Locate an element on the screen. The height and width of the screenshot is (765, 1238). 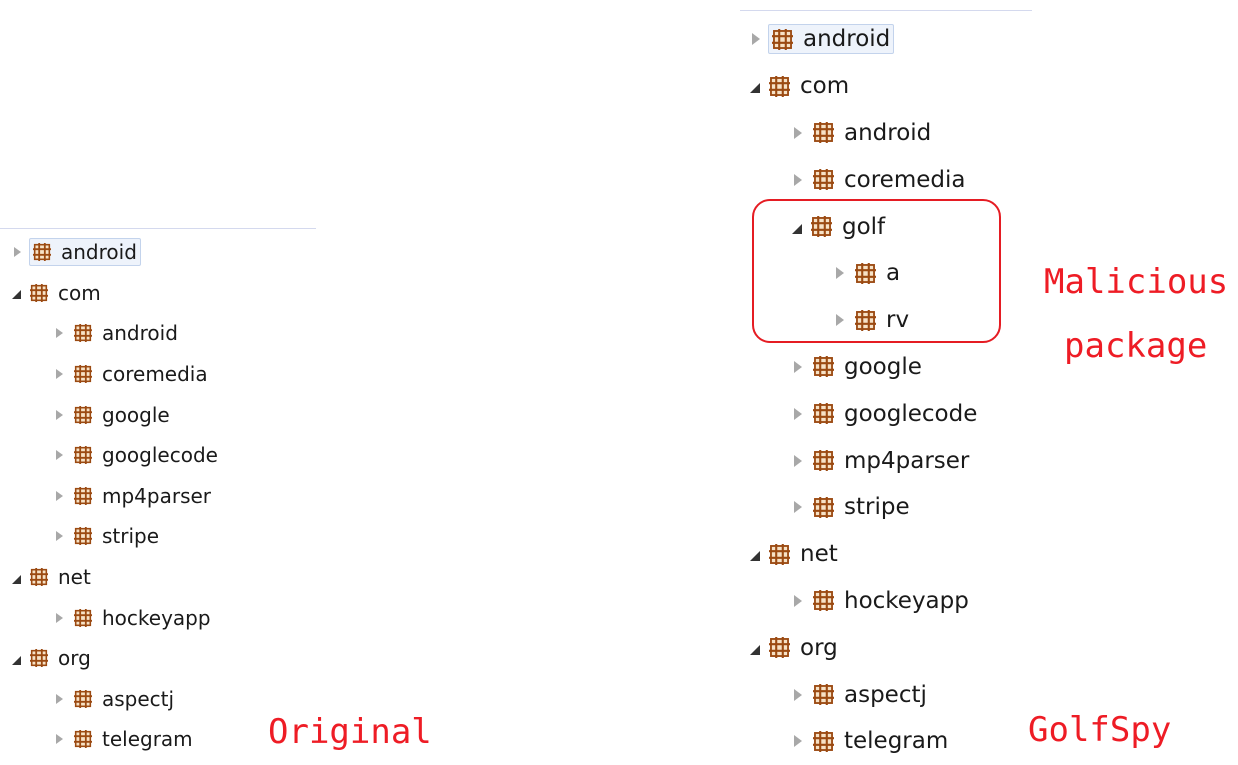
package-label: googlecode is located at coordinates (911, 413).